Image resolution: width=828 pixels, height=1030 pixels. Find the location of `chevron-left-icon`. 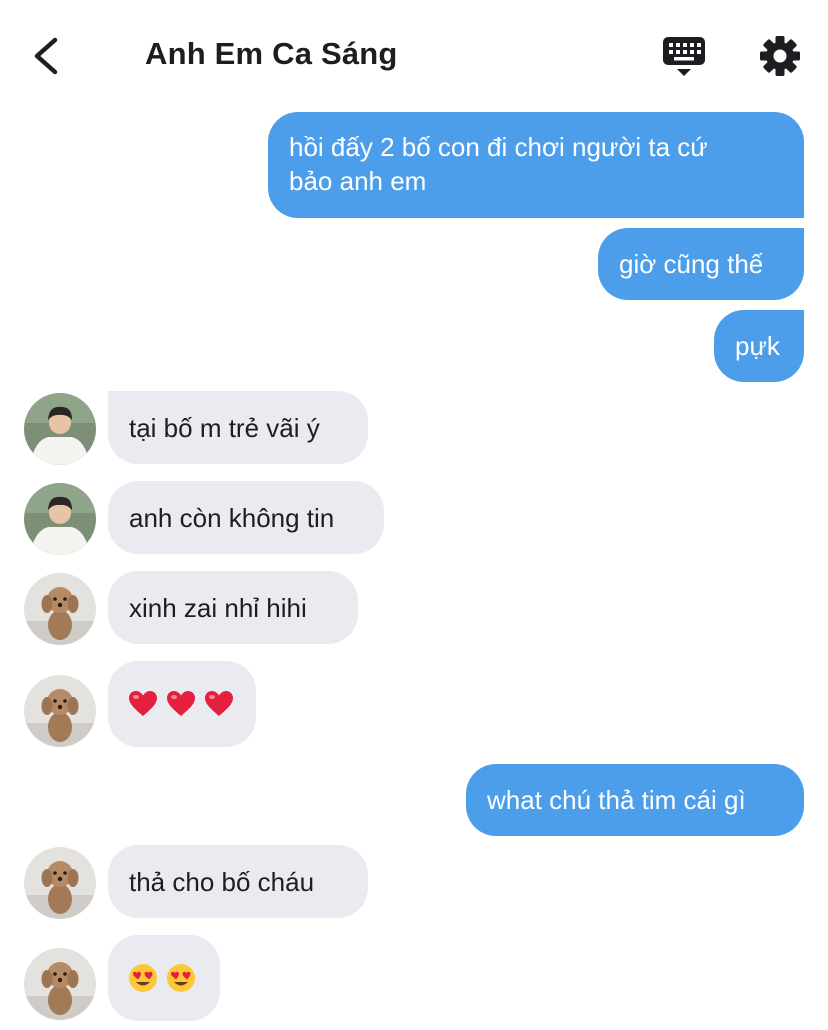

chevron-left-icon is located at coordinates (46, 56).